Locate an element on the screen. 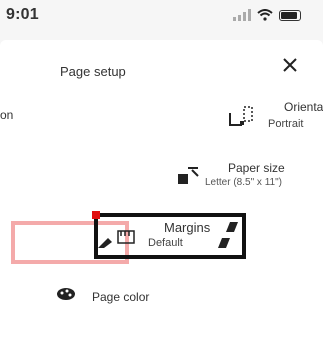  orientation-value: Portrait is located at coordinates (286, 124).